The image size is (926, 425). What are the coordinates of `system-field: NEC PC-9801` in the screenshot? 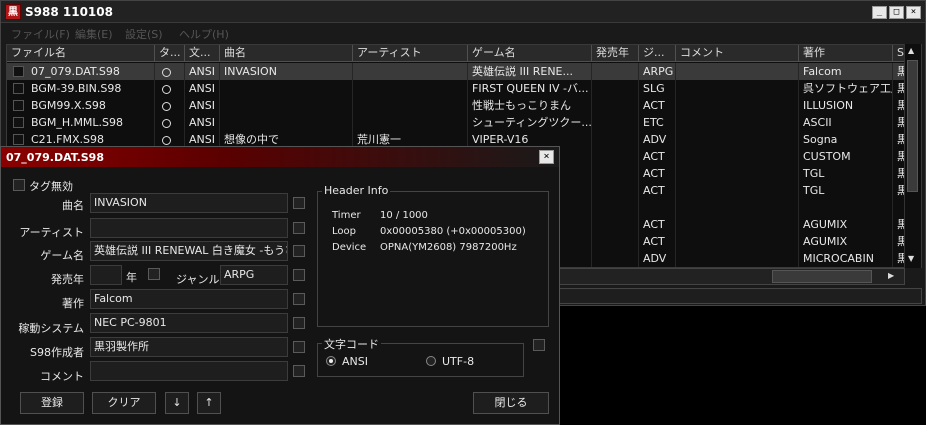 It's located at (189, 323).